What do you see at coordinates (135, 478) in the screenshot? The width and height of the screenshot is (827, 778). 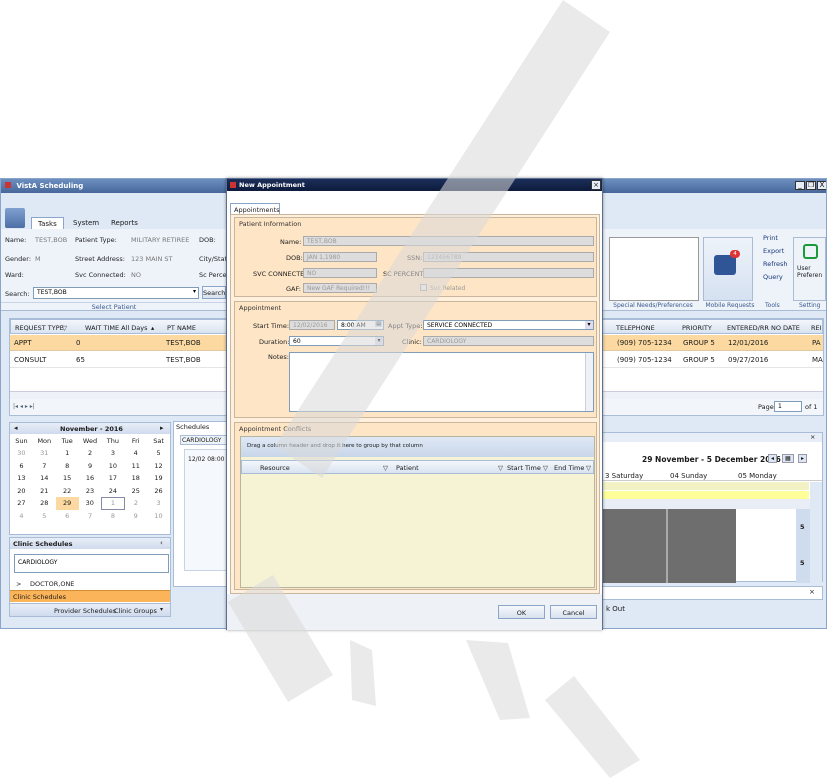 I see `calendar-day: 18` at bounding box center [135, 478].